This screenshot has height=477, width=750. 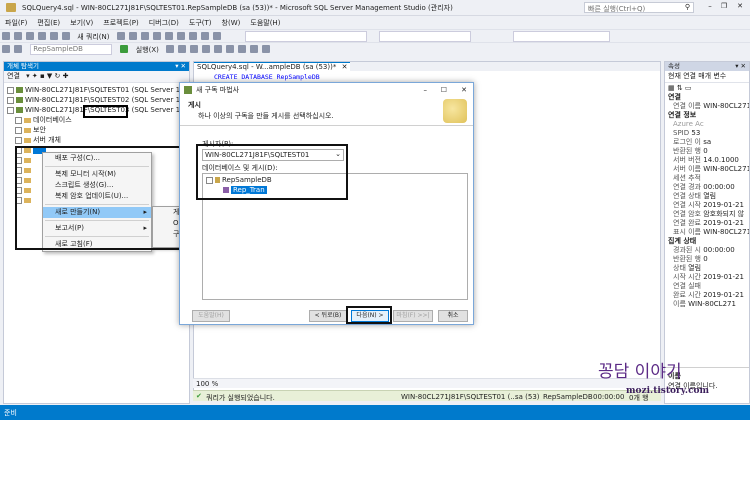 What do you see at coordinates (156, 36) in the screenshot?
I see `xmla-icon` at bounding box center [156, 36].